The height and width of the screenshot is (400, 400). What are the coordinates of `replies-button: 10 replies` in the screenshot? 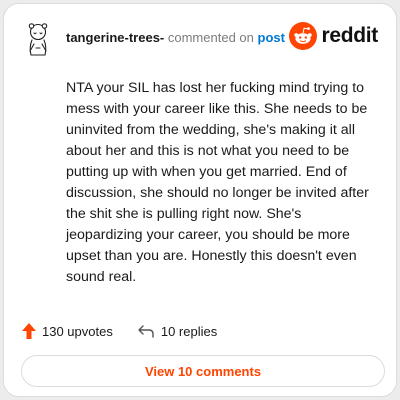 It's located at (177, 331).